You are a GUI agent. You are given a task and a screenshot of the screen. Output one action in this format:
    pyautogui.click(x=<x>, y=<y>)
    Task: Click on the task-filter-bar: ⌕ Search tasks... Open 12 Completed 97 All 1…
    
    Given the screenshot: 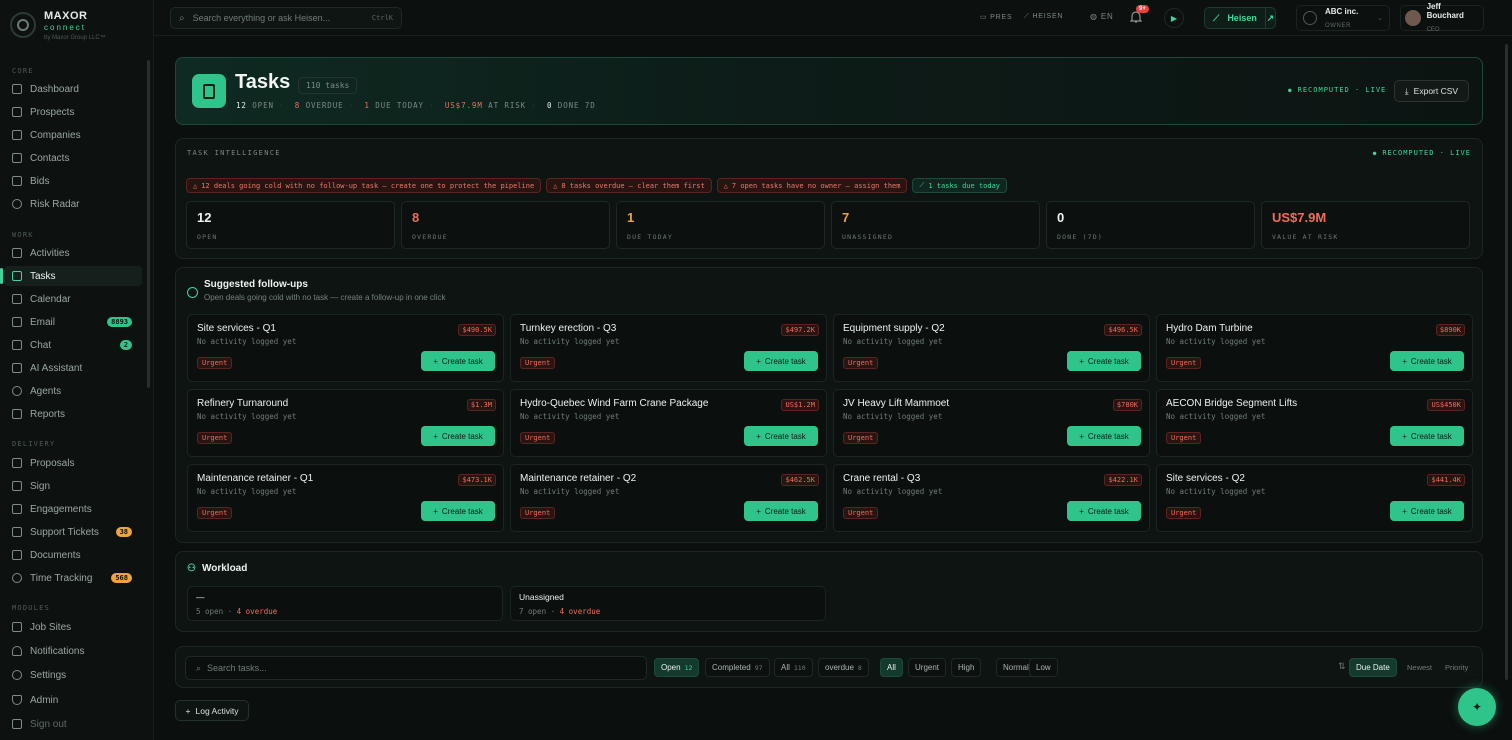 What is the action you would take?
    pyautogui.click(x=829, y=667)
    